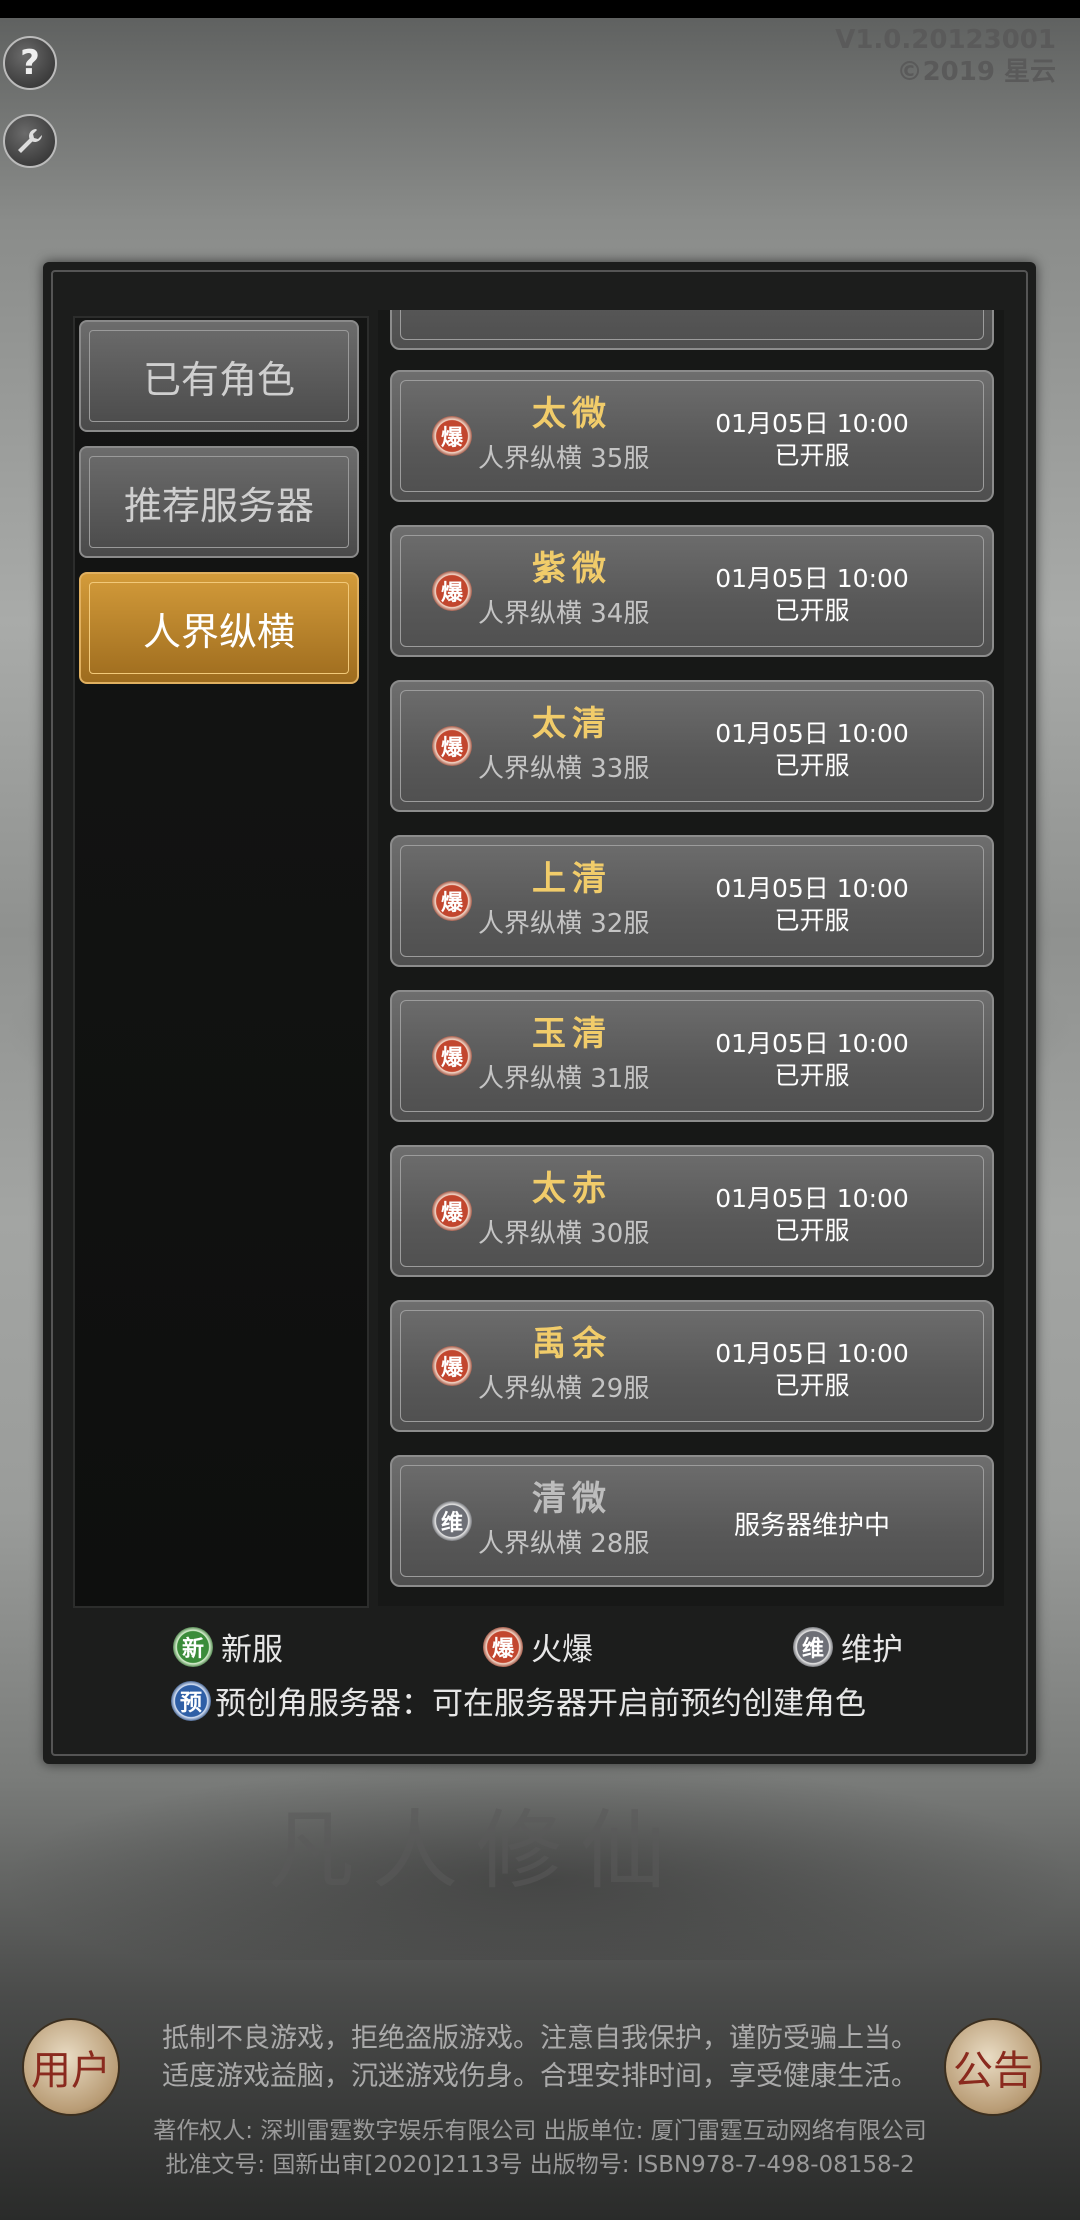 Image resolution: width=1080 pixels, height=2220 pixels. I want to click on help-button: ?, so click(30, 63).